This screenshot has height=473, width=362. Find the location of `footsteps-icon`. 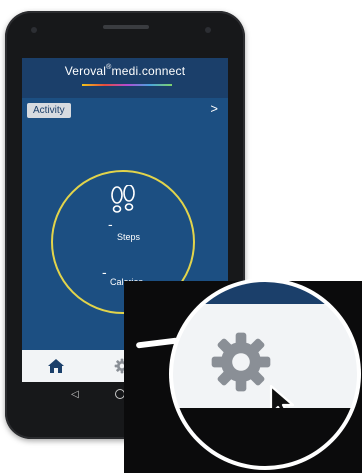

footsteps-icon is located at coordinates (123, 199).